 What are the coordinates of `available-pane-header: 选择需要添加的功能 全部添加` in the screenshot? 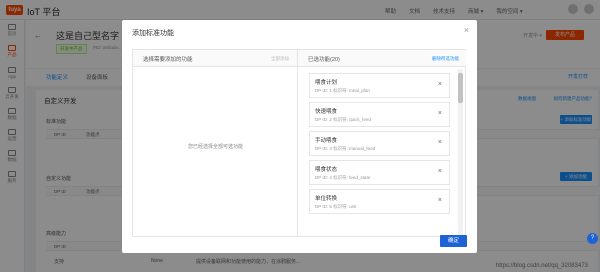 It's located at (215, 58).